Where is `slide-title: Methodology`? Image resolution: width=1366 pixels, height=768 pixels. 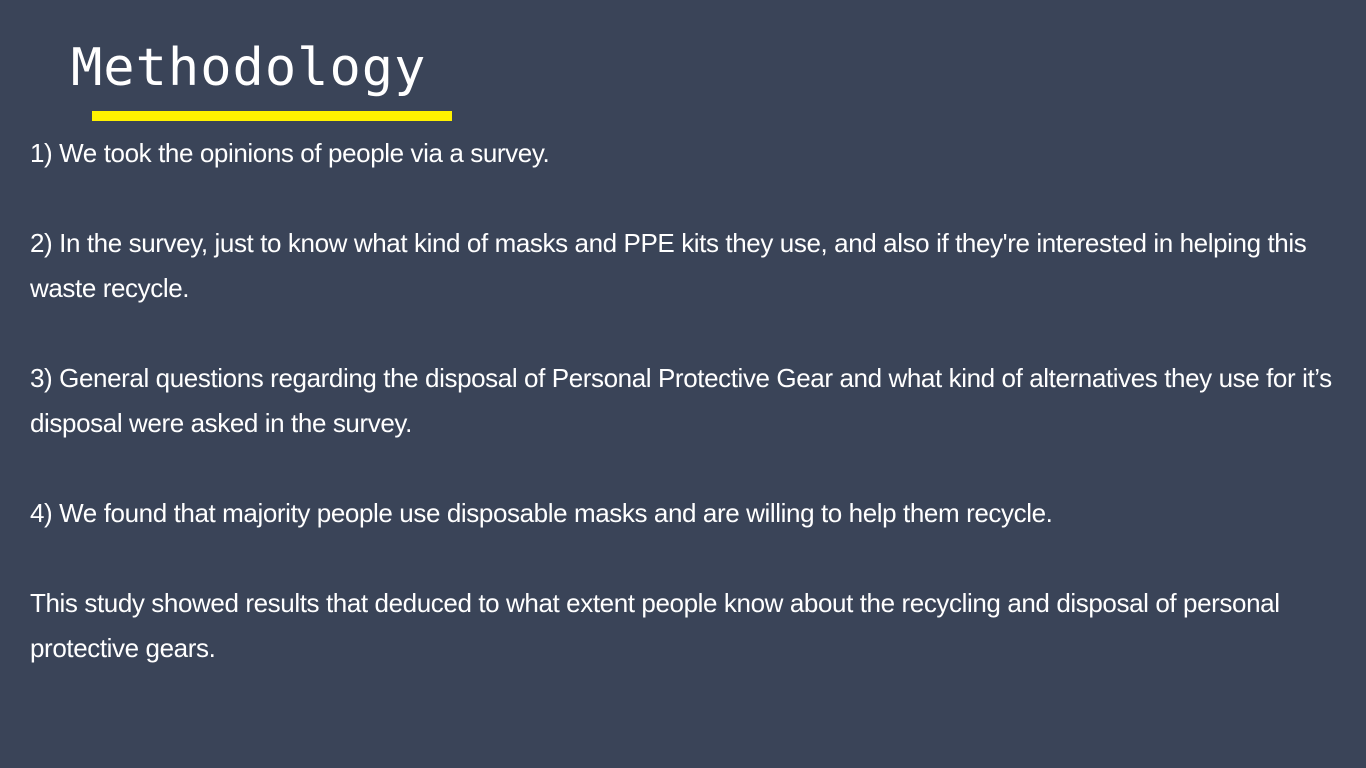 slide-title: Methodology is located at coordinates (249, 68).